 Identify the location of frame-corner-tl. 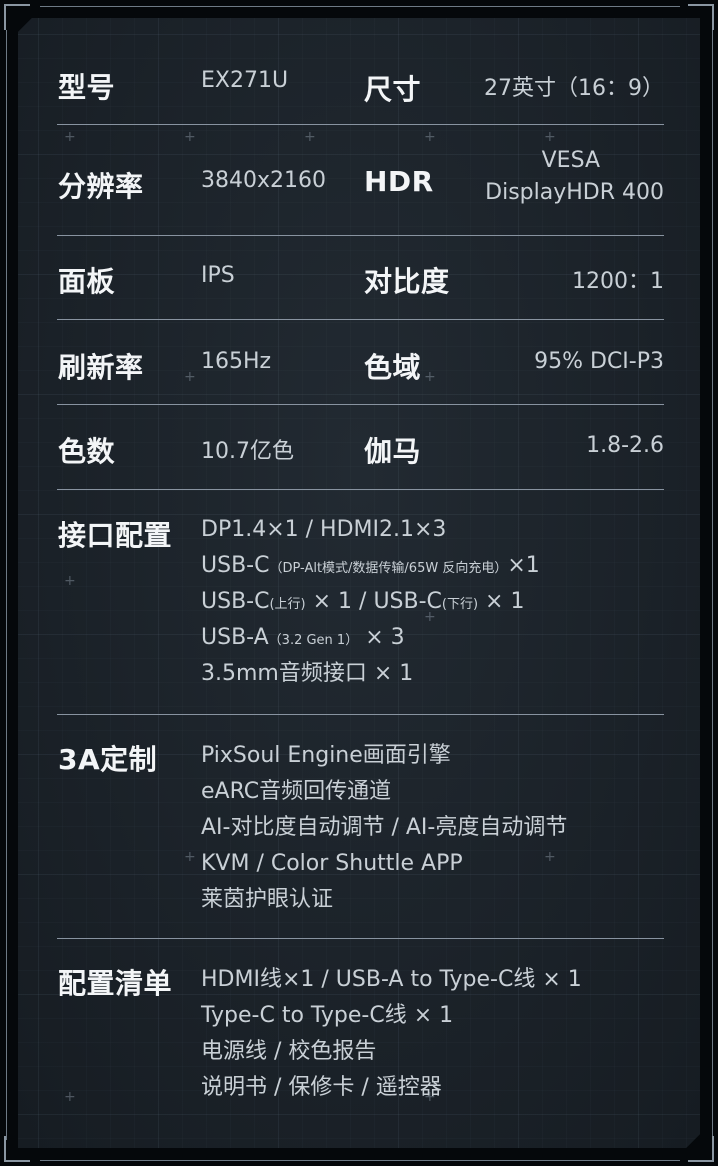
(17, 17).